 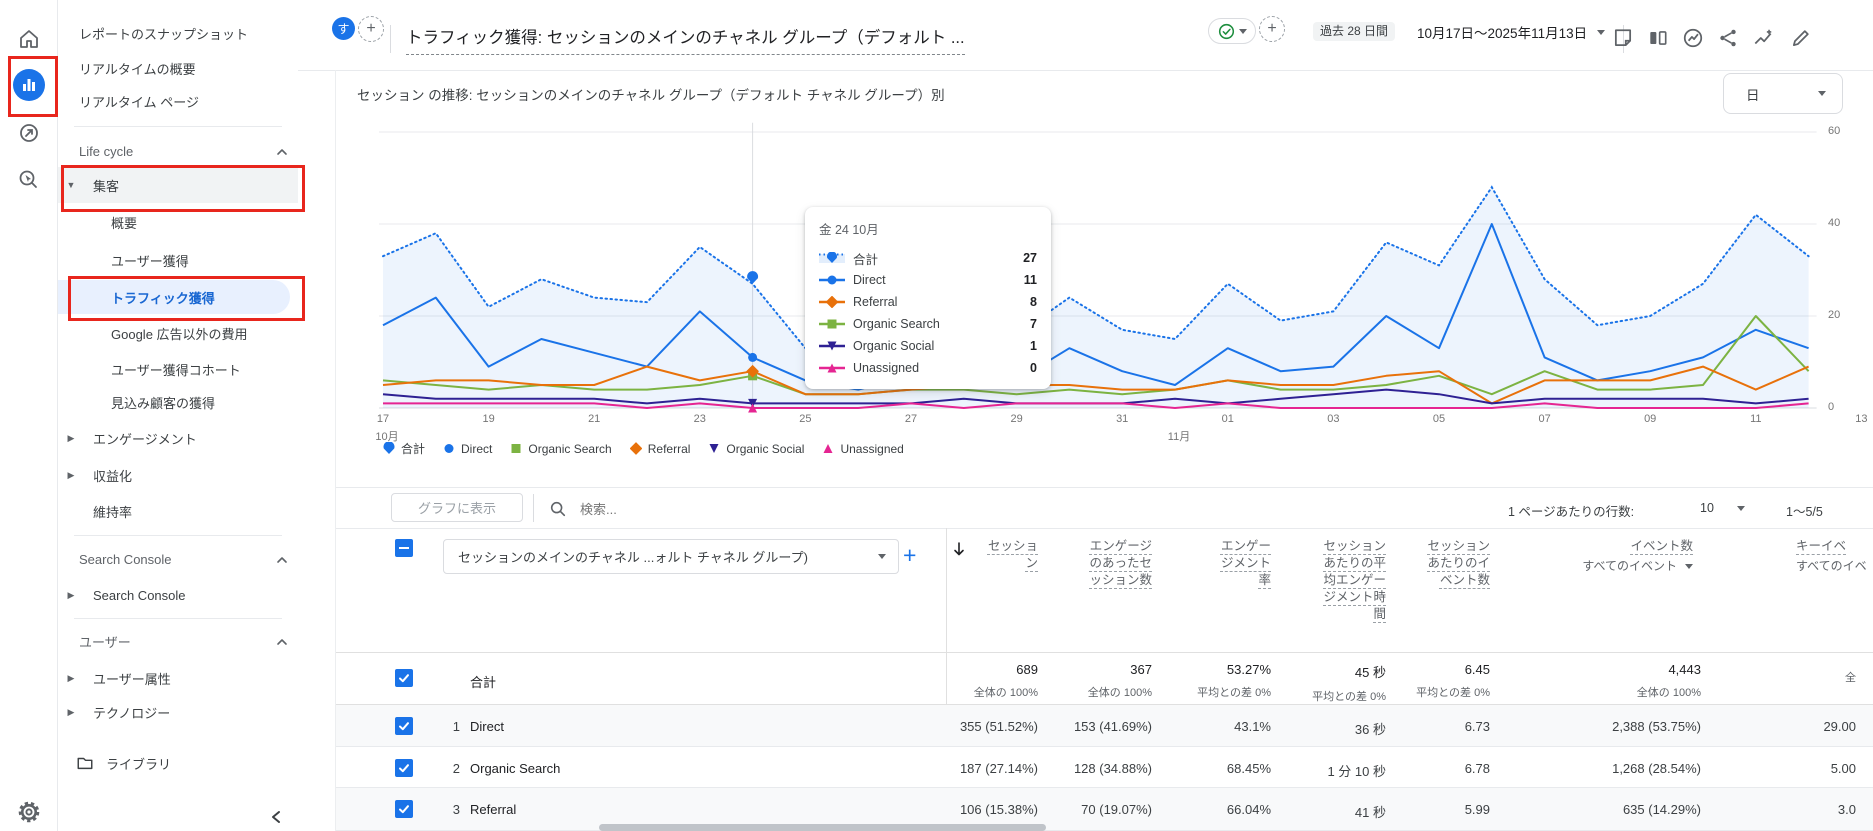 I want to click on nav-item-label: エンゲージメント, so click(x=145, y=439).